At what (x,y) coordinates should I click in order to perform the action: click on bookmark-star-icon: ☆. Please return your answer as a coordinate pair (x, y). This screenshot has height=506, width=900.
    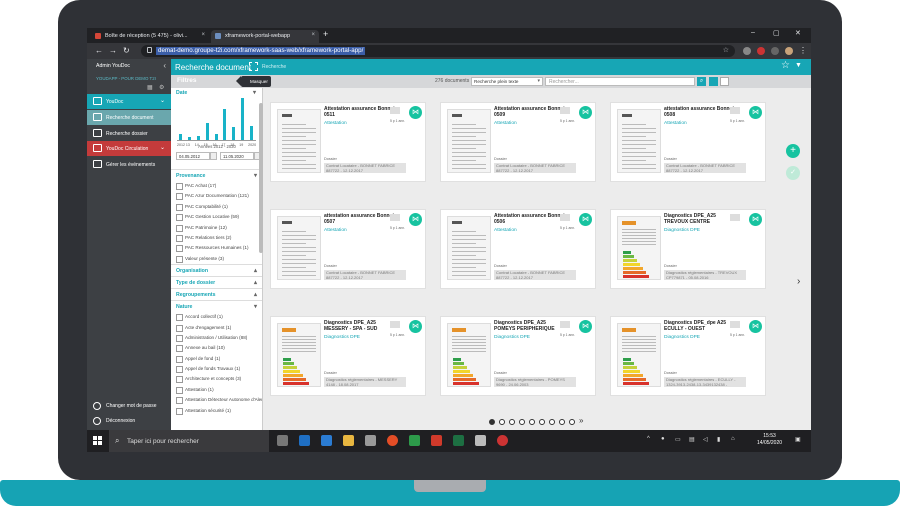
    Looking at the image, I should click on (726, 50).